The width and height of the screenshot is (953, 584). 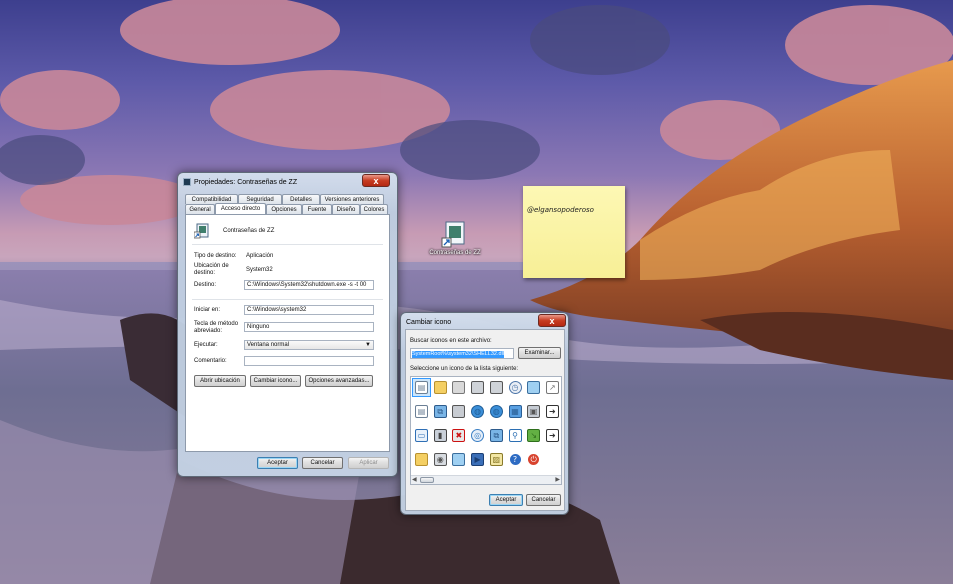 What do you see at coordinates (309, 327) in the screenshot?
I see `tecla-field: Ninguno` at bounding box center [309, 327].